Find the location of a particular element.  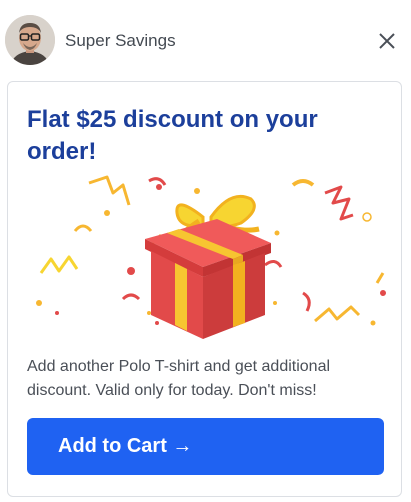

sender-name: Super Savings is located at coordinates (120, 40).